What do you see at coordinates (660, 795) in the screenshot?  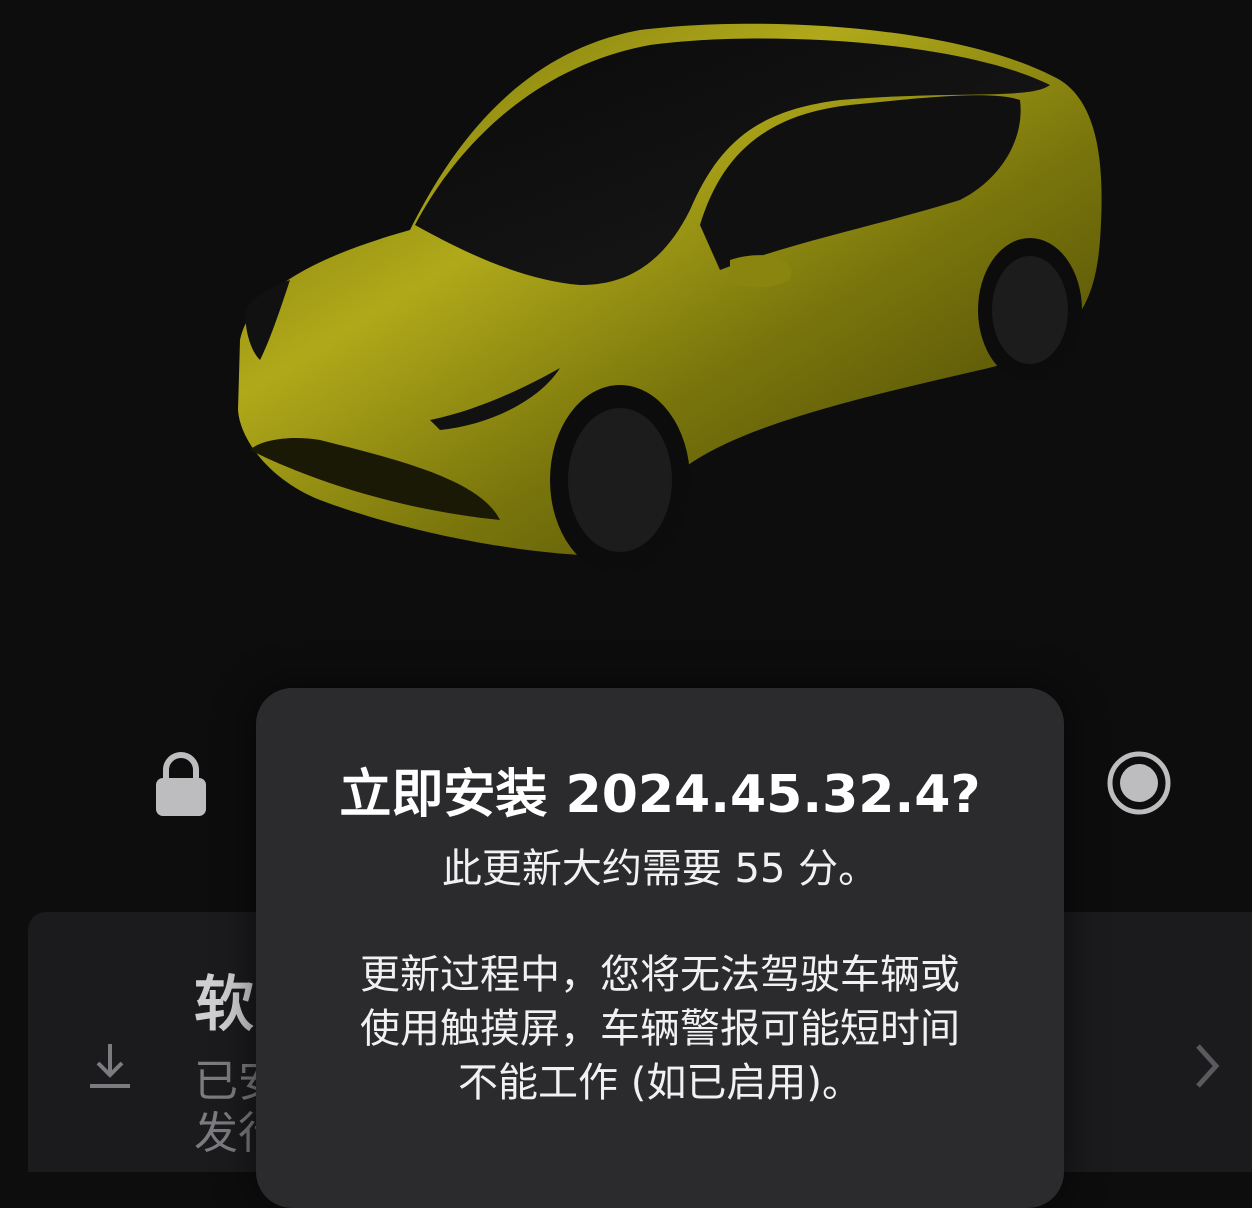 I see `dialog-title: 立即安装 2024.45.32.4?` at bounding box center [660, 795].